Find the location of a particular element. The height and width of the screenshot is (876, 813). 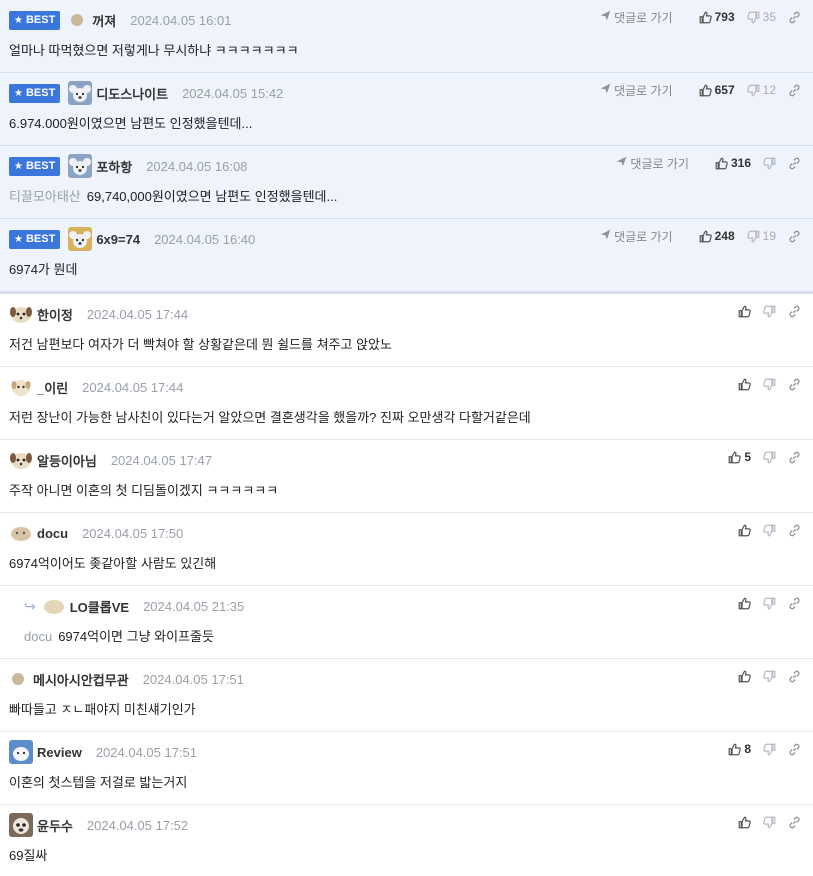

like-button: 657 is located at coordinates (717, 90).